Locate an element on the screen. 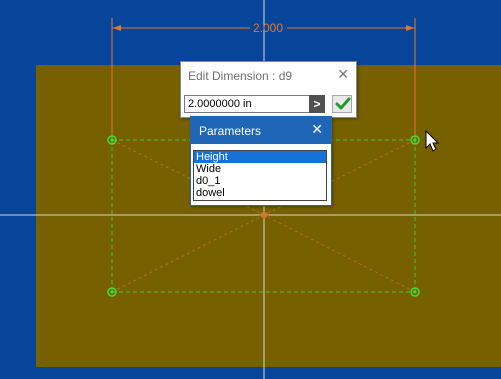 This screenshot has height=379, width=501. parameters-title: Parameters is located at coordinates (230, 131).